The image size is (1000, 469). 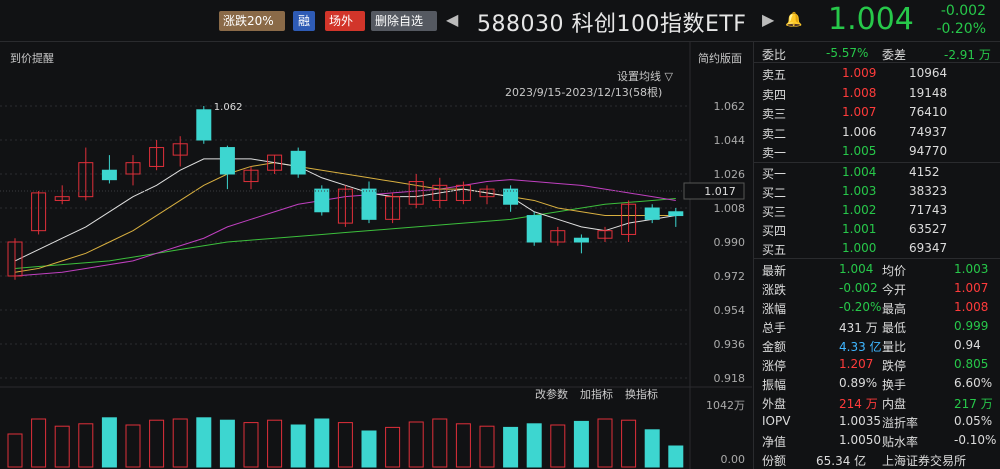 What do you see at coordinates (304, 21) in the screenshot?
I see `margin-tag: 融` at bounding box center [304, 21].